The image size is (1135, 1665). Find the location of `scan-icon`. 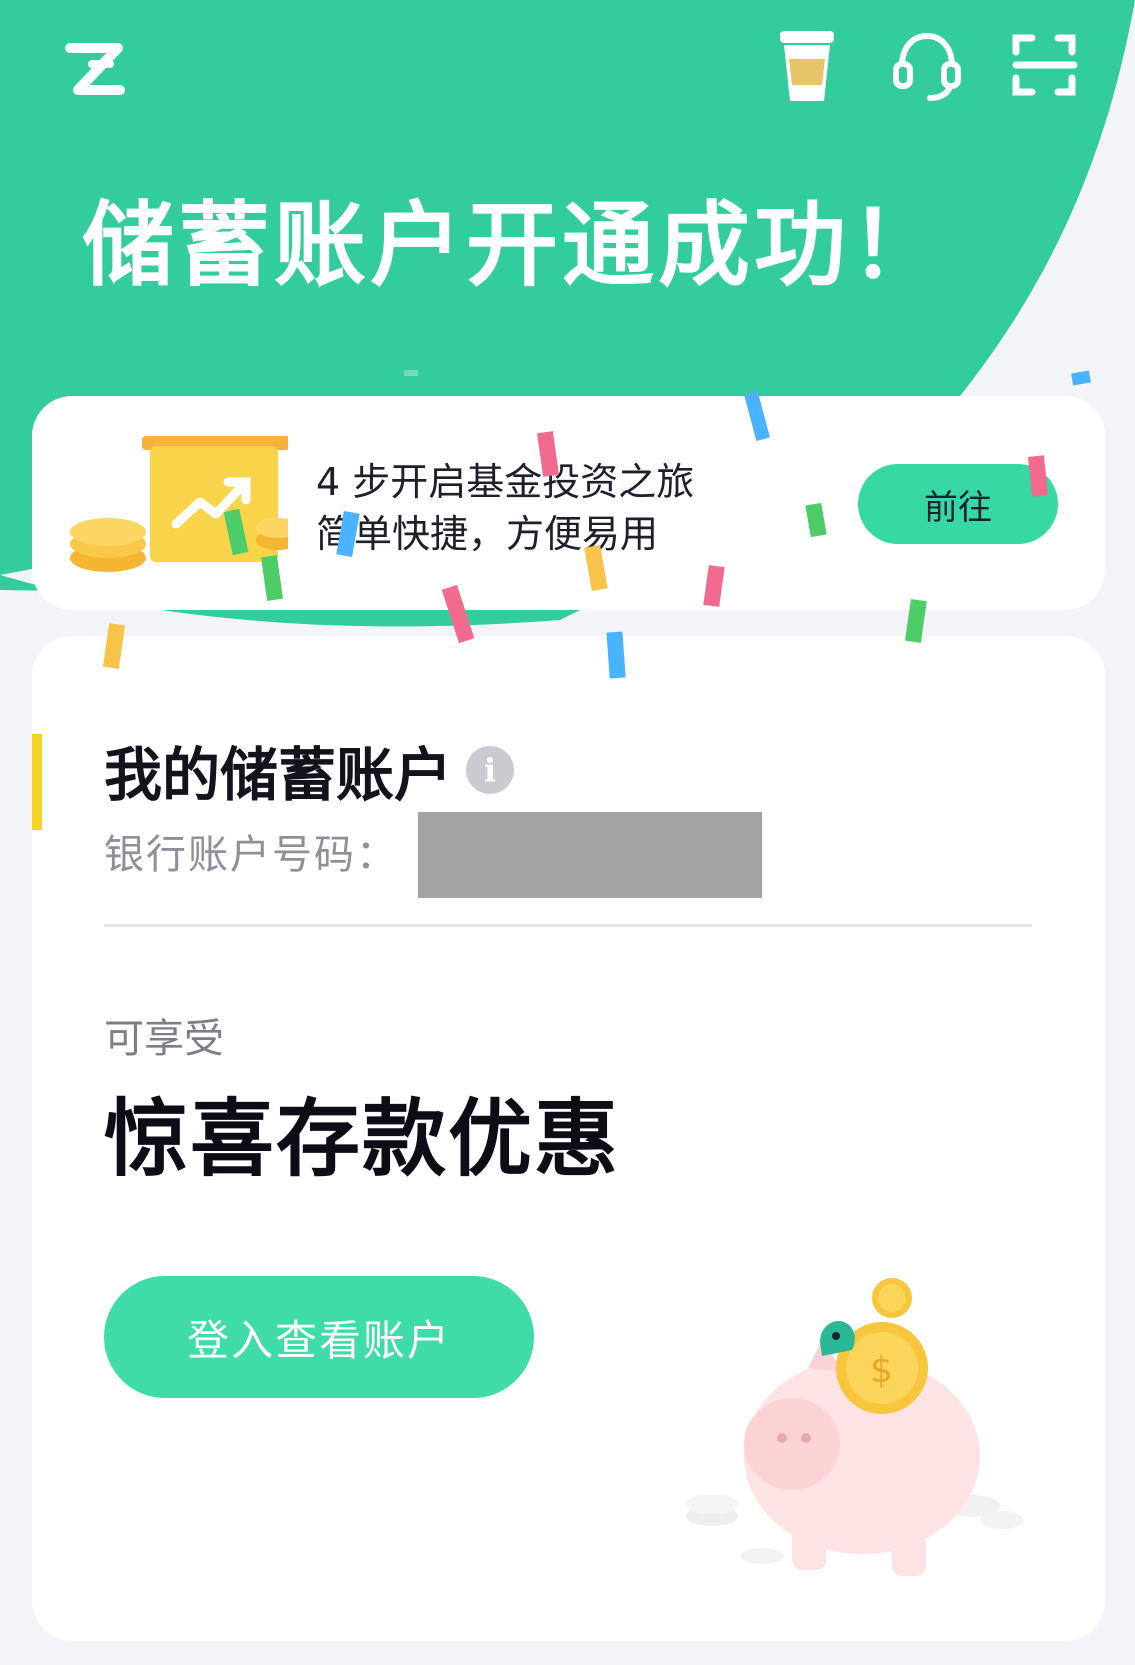

scan-icon is located at coordinates (1045, 65).